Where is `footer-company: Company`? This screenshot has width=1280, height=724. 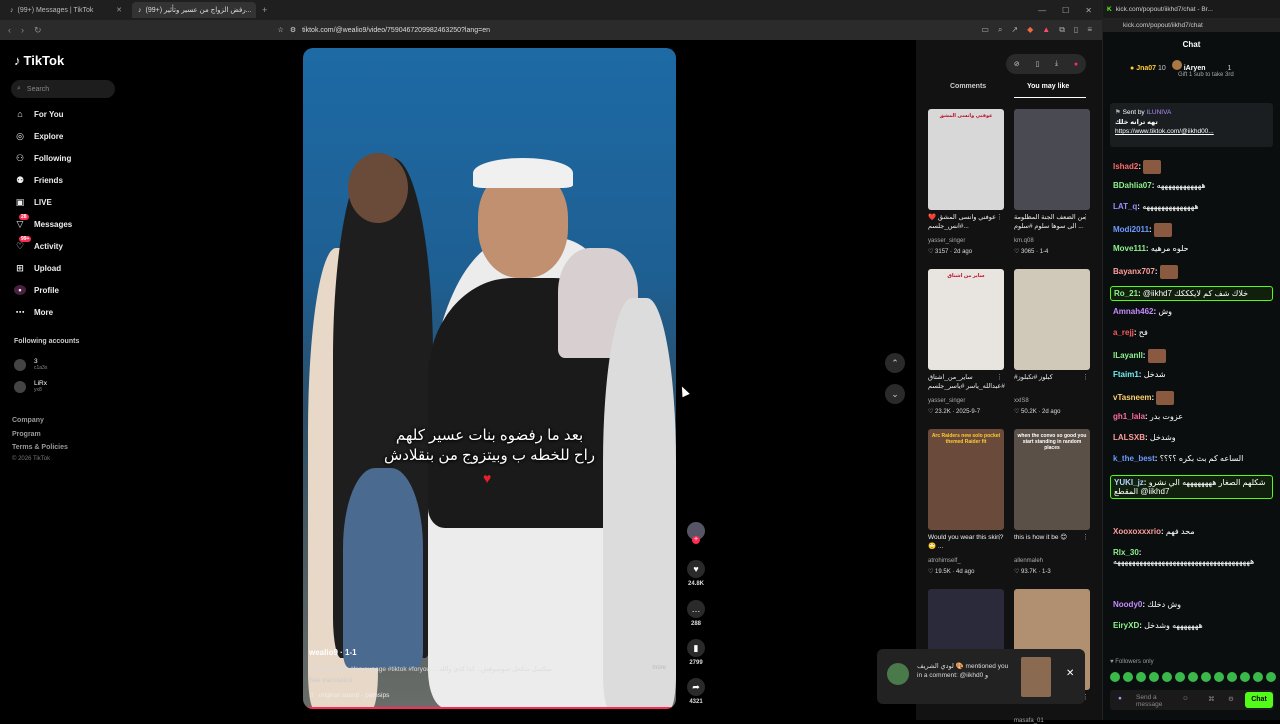 footer-company: Company is located at coordinates (28, 420).